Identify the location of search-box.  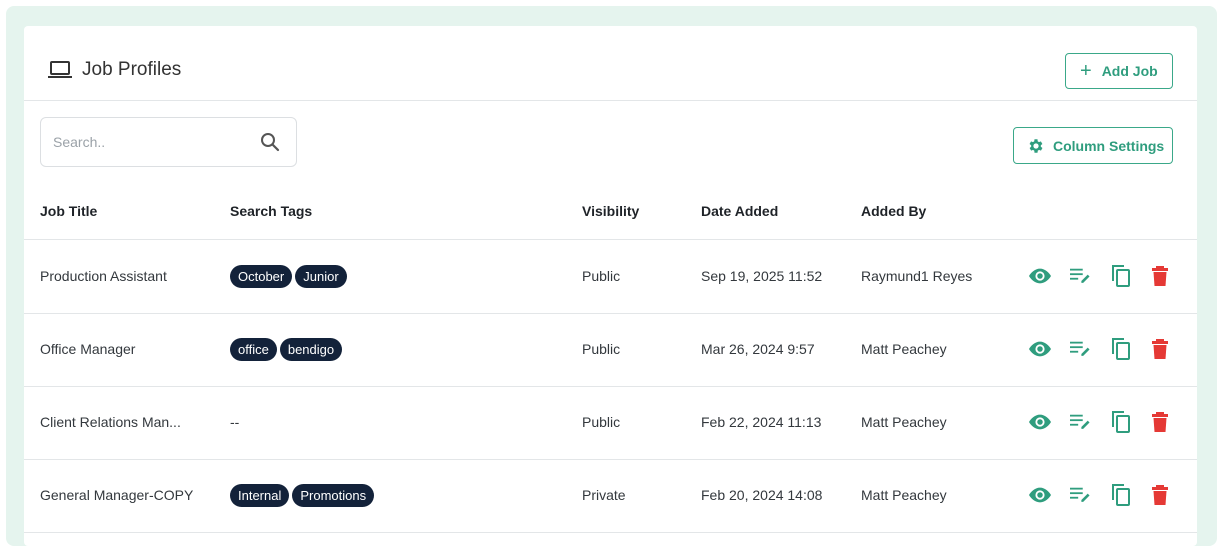
(168, 142).